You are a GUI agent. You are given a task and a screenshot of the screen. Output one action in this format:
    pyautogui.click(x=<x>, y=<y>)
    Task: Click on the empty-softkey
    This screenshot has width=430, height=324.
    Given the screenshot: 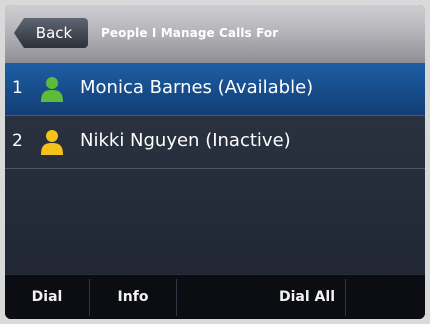 What is the action you would take?
    pyautogui.click(x=385, y=297)
    